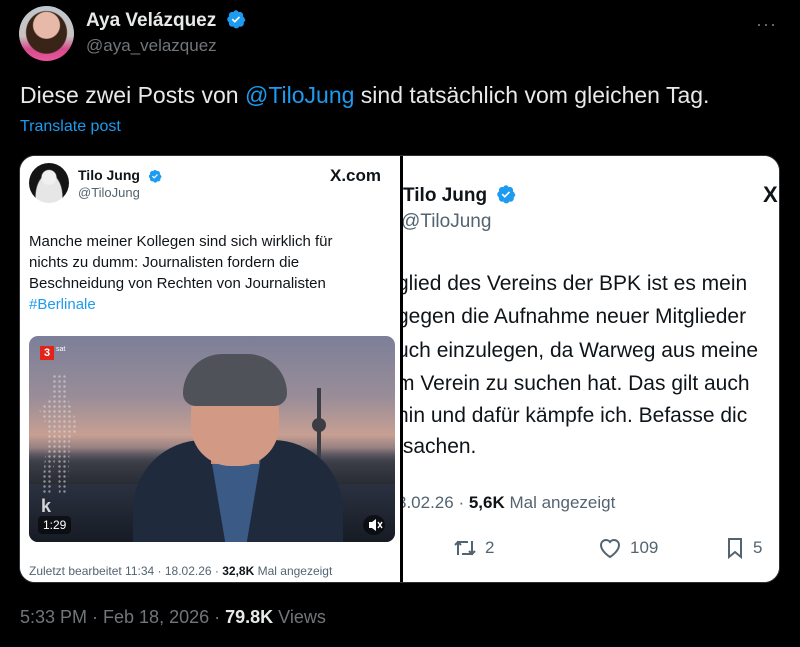  I want to click on embedded-views: 5,6K, so click(486, 502).